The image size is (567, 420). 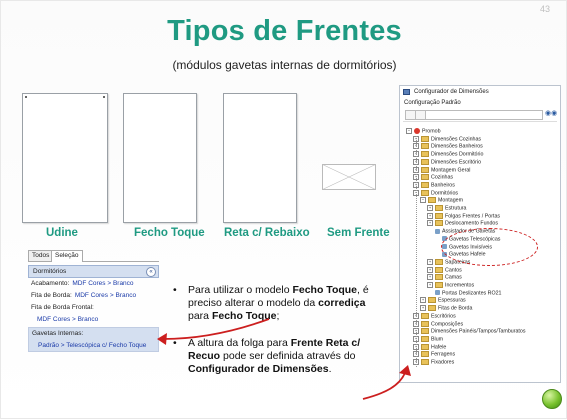 I want to click on next-slide-button, so click(x=552, y=399).